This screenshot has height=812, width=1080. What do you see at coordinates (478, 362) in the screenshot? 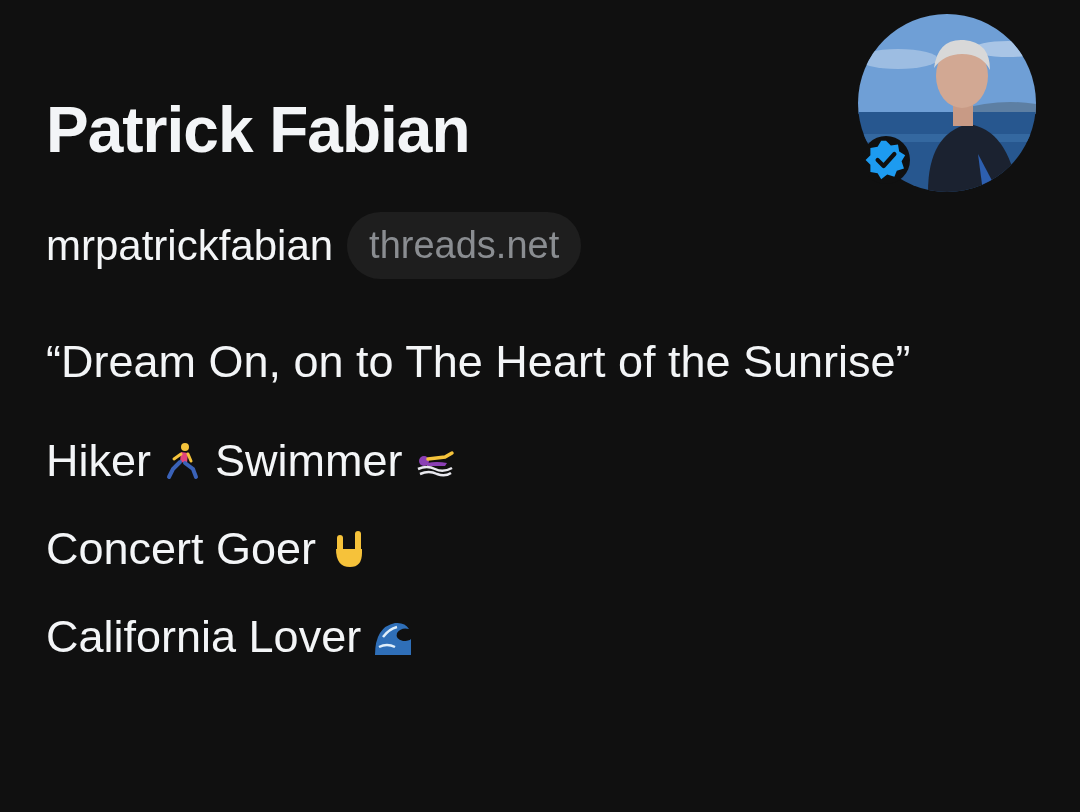
I see `bio-text: “Dream On, on to The Heart of the Sunrise”` at bounding box center [478, 362].